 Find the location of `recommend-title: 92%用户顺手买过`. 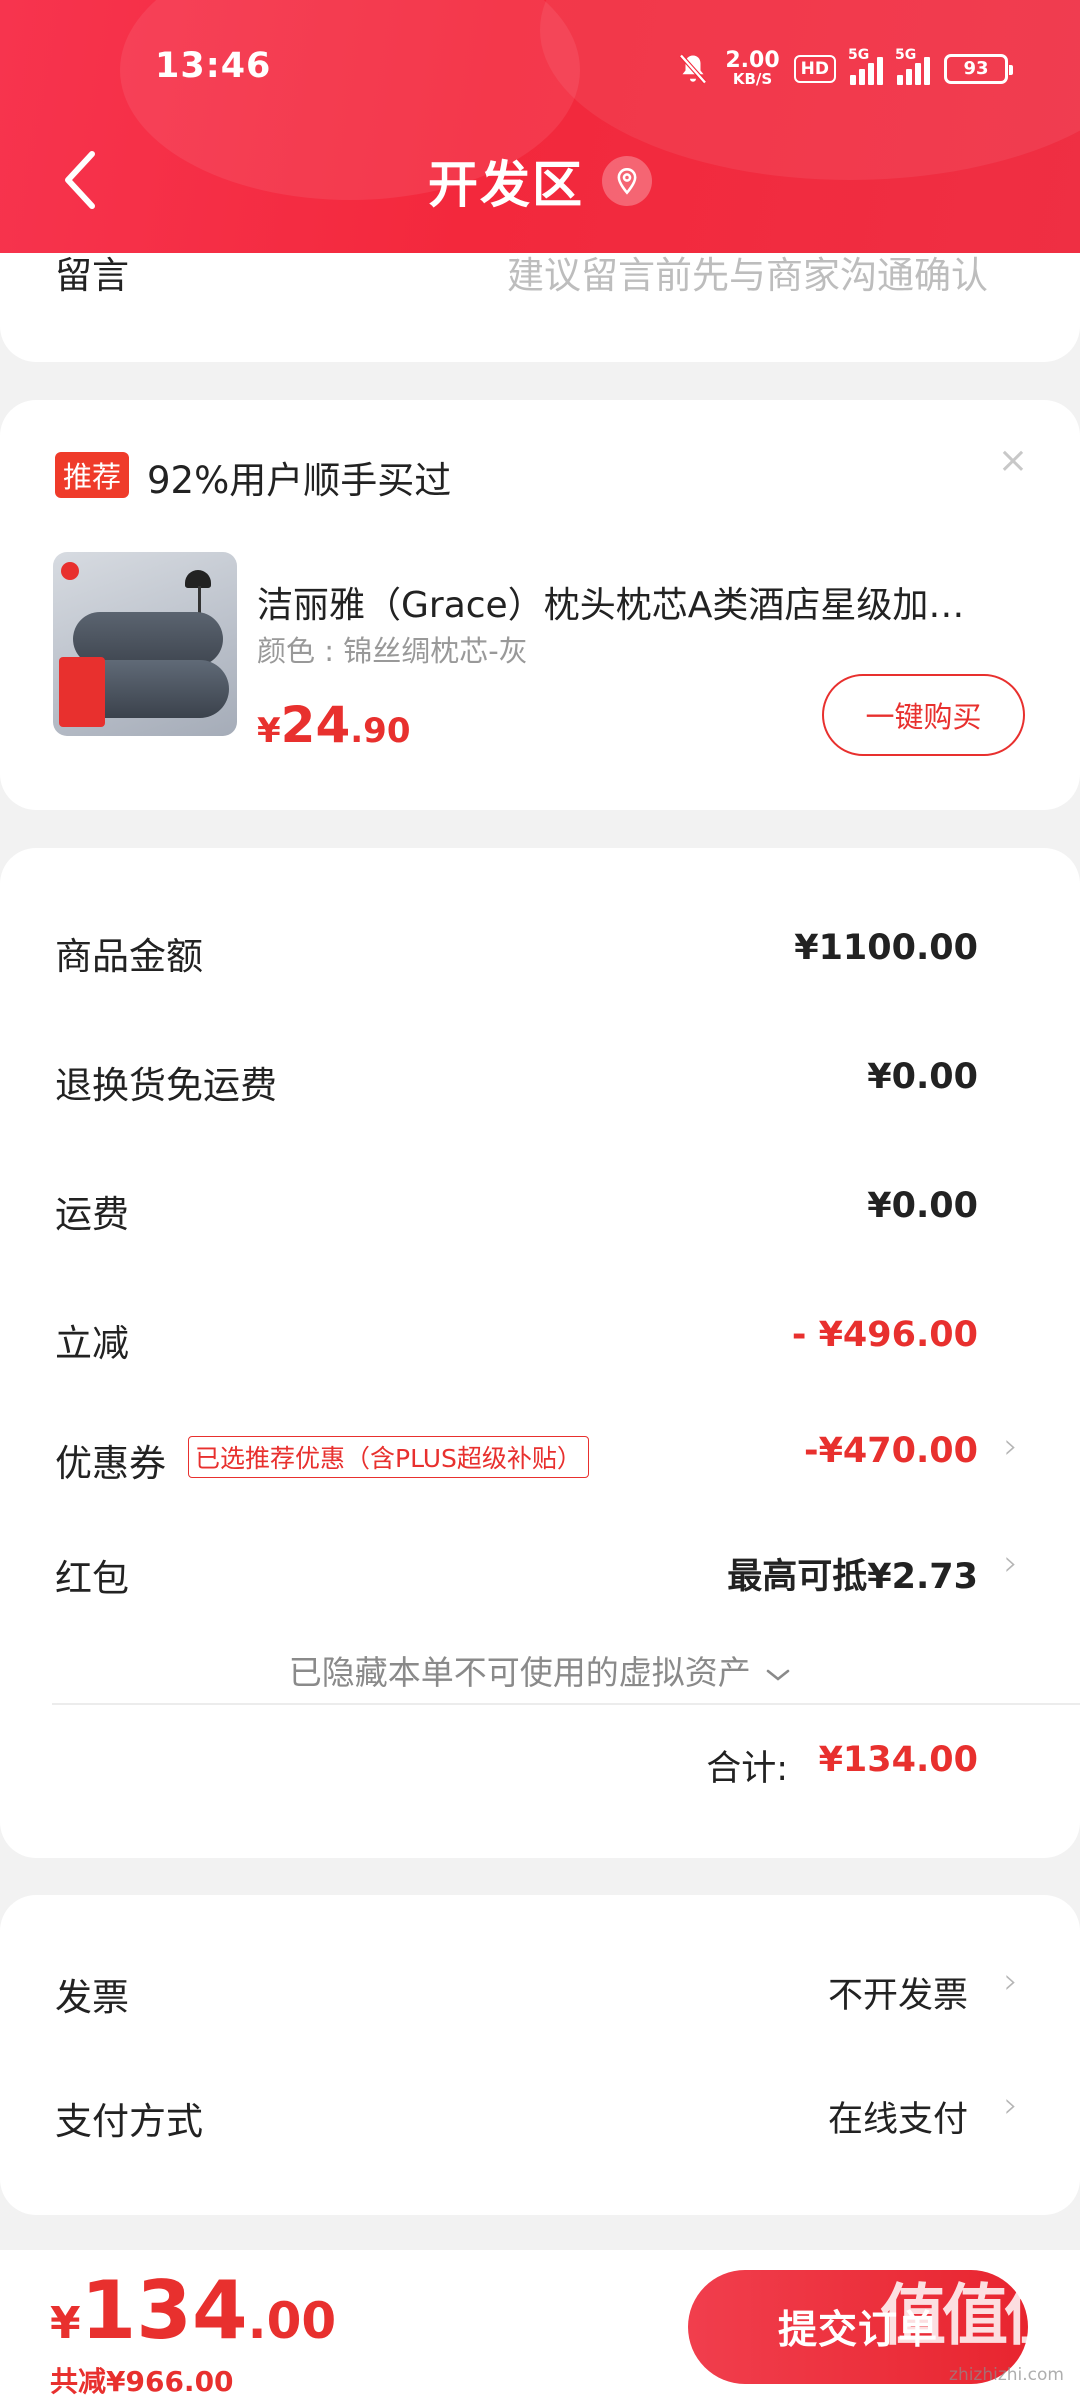

recommend-title: 92%用户顺手买过 is located at coordinates (299, 480).